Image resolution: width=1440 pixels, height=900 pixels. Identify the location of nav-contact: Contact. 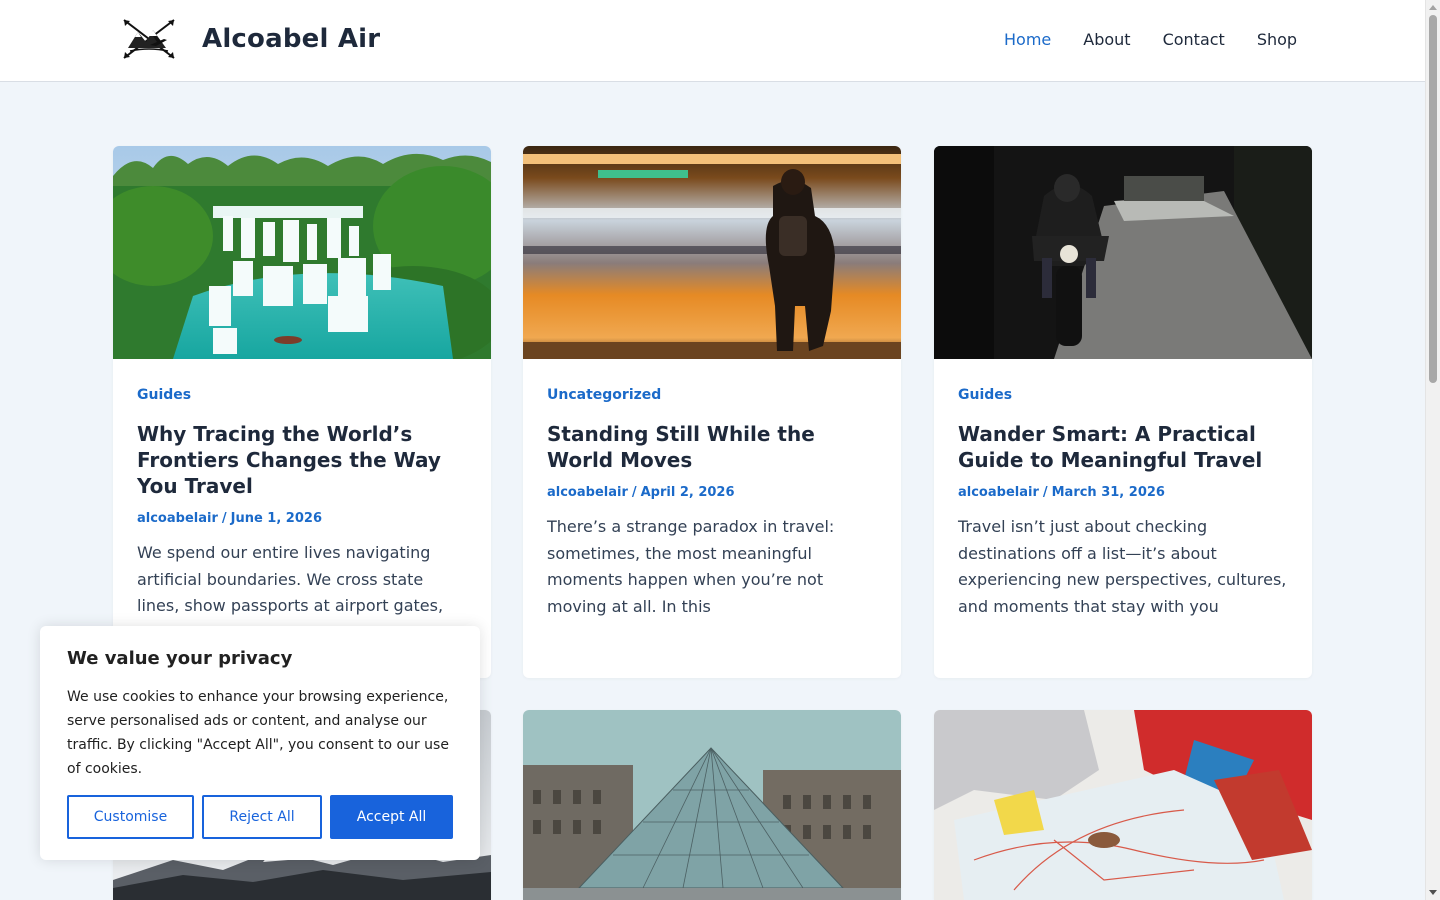
(1194, 39).